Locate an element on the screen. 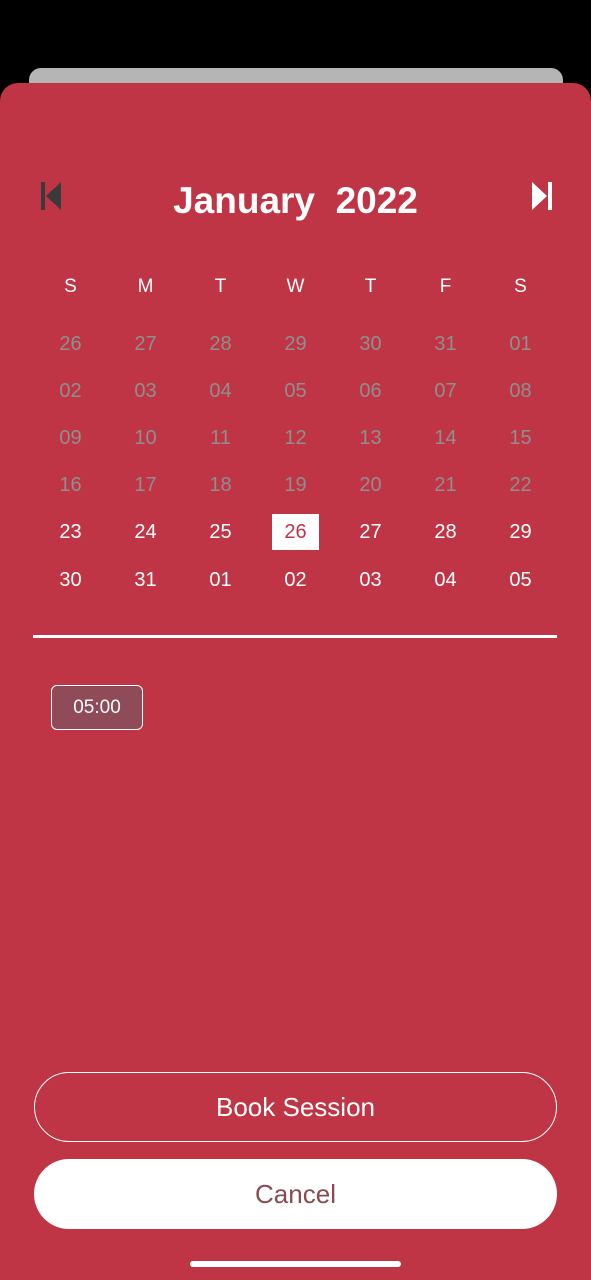 This screenshot has width=591, height=1280. calendar-day-number: 08 is located at coordinates (520, 390).